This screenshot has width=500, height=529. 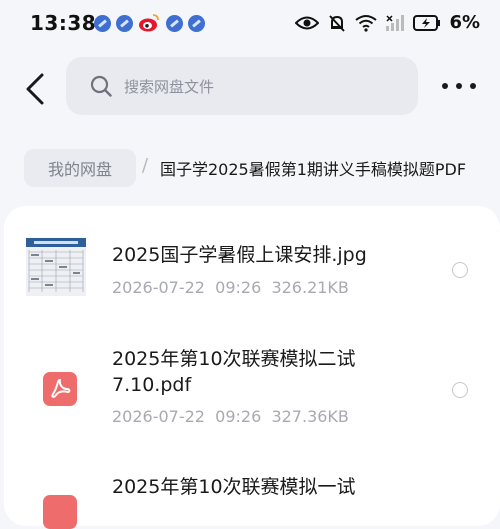 I want to click on file-meta: 2026-07-22 09:26 327.36KB, so click(x=230, y=416).